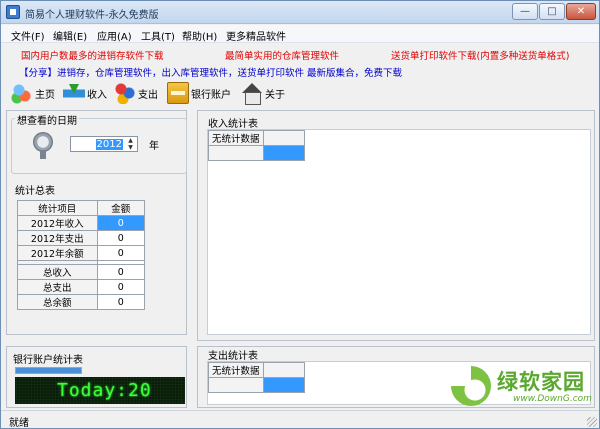  I want to click on house-icon, so click(252, 93).